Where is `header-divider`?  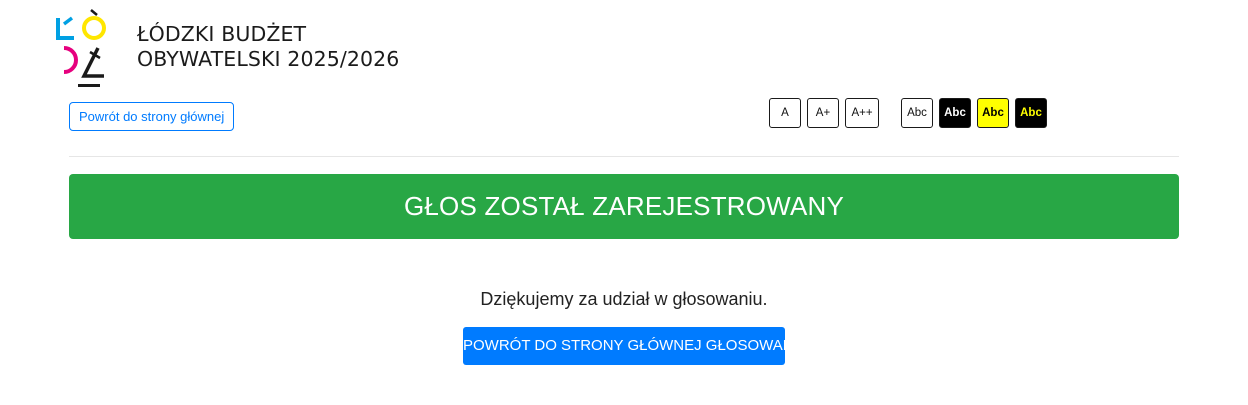
header-divider is located at coordinates (624, 156).